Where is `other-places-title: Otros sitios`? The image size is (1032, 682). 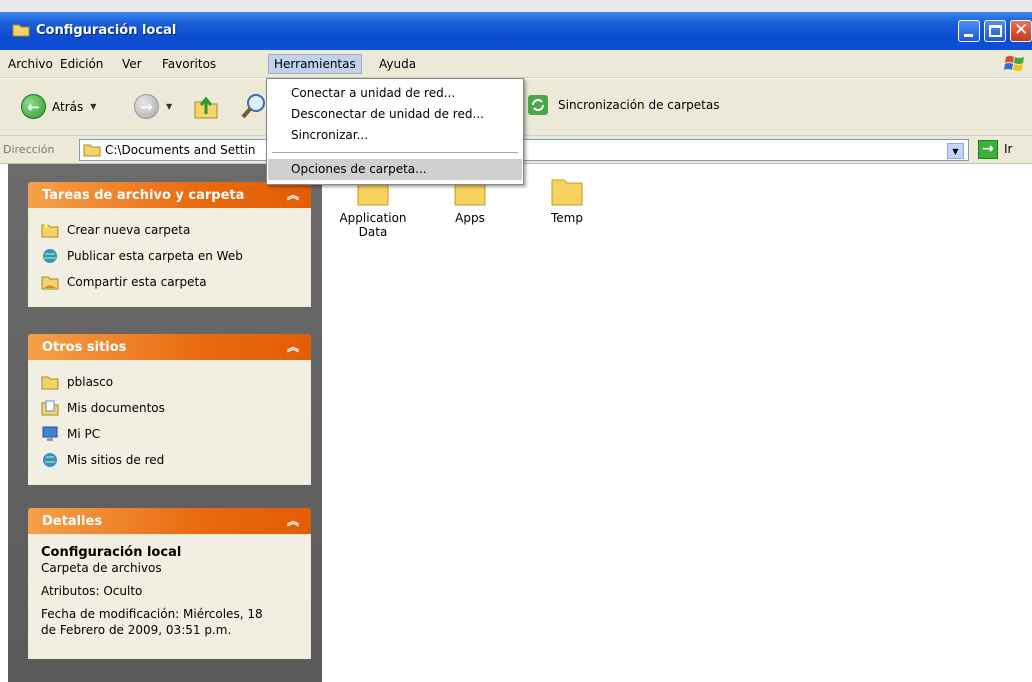
other-places-title: Otros sitios is located at coordinates (84, 347).